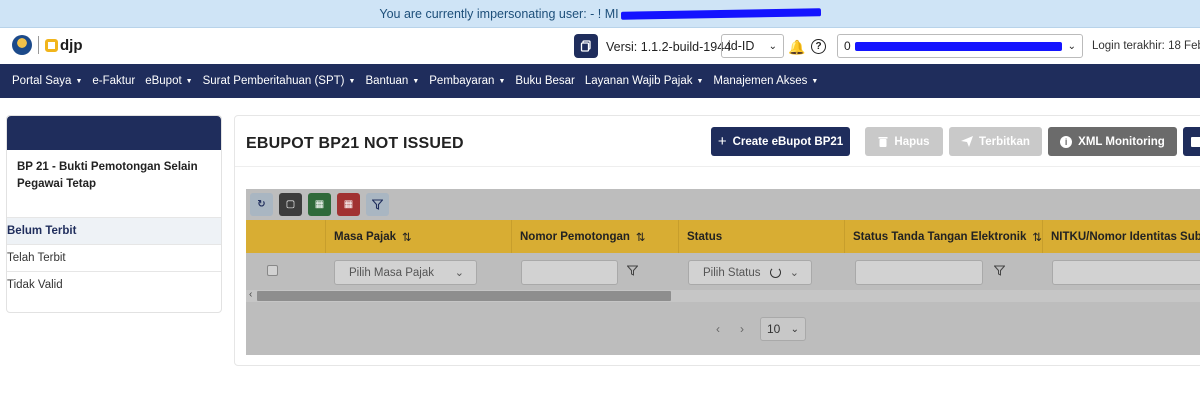  I want to click on export-excel-button: ▦, so click(319, 204).